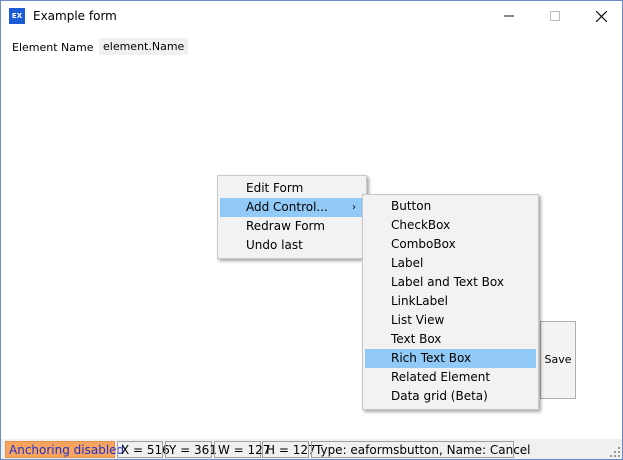  Describe the element at coordinates (75, 16) in the screenshot. I see `window-title: Example form` at that location.